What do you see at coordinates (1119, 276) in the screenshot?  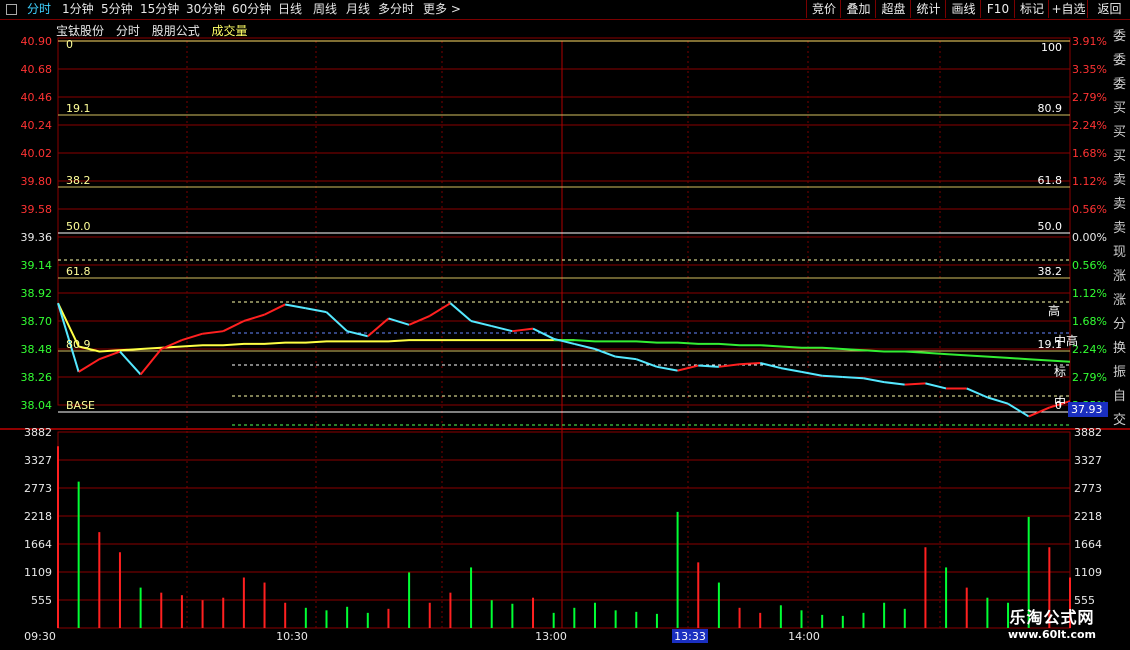 I see `side-panel-char: 涨` at bounding box center [1119, 276].